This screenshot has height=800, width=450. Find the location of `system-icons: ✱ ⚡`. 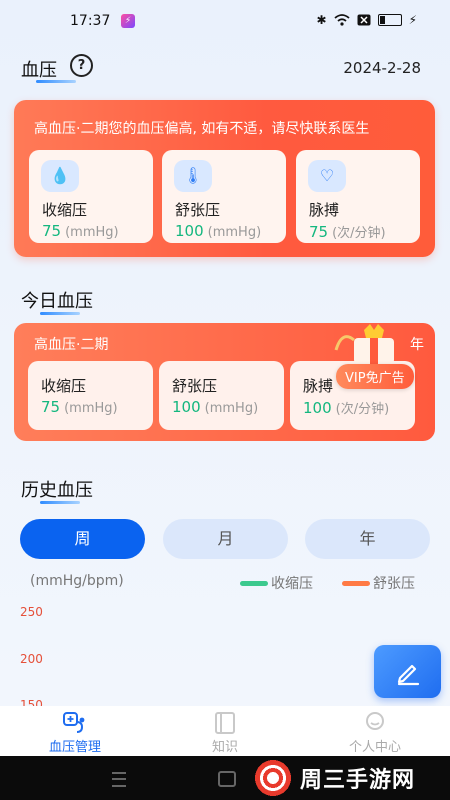

system-icons: ✱ ⚡ is located at coordinates (367, 20).